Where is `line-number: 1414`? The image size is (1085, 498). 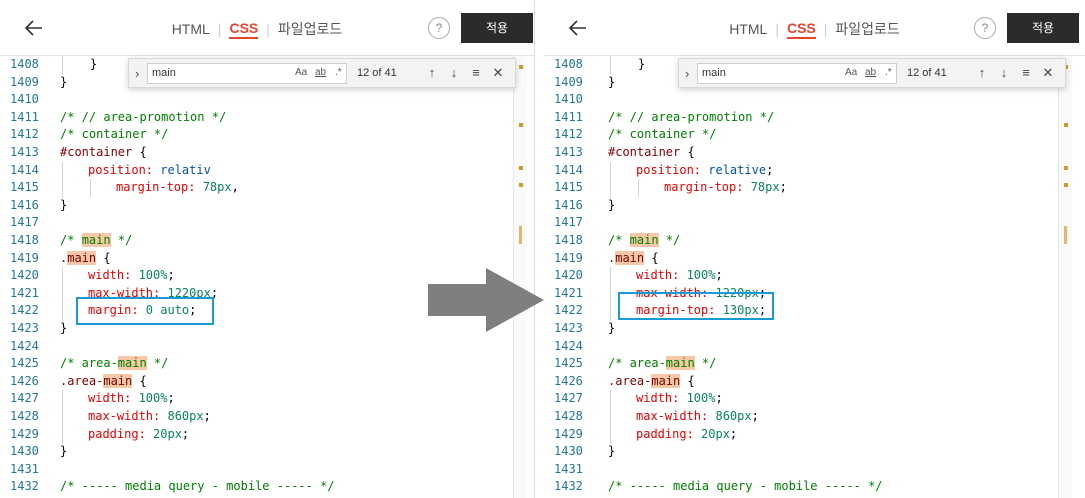 line-number: 1414 is located at coordinates (24, 169).